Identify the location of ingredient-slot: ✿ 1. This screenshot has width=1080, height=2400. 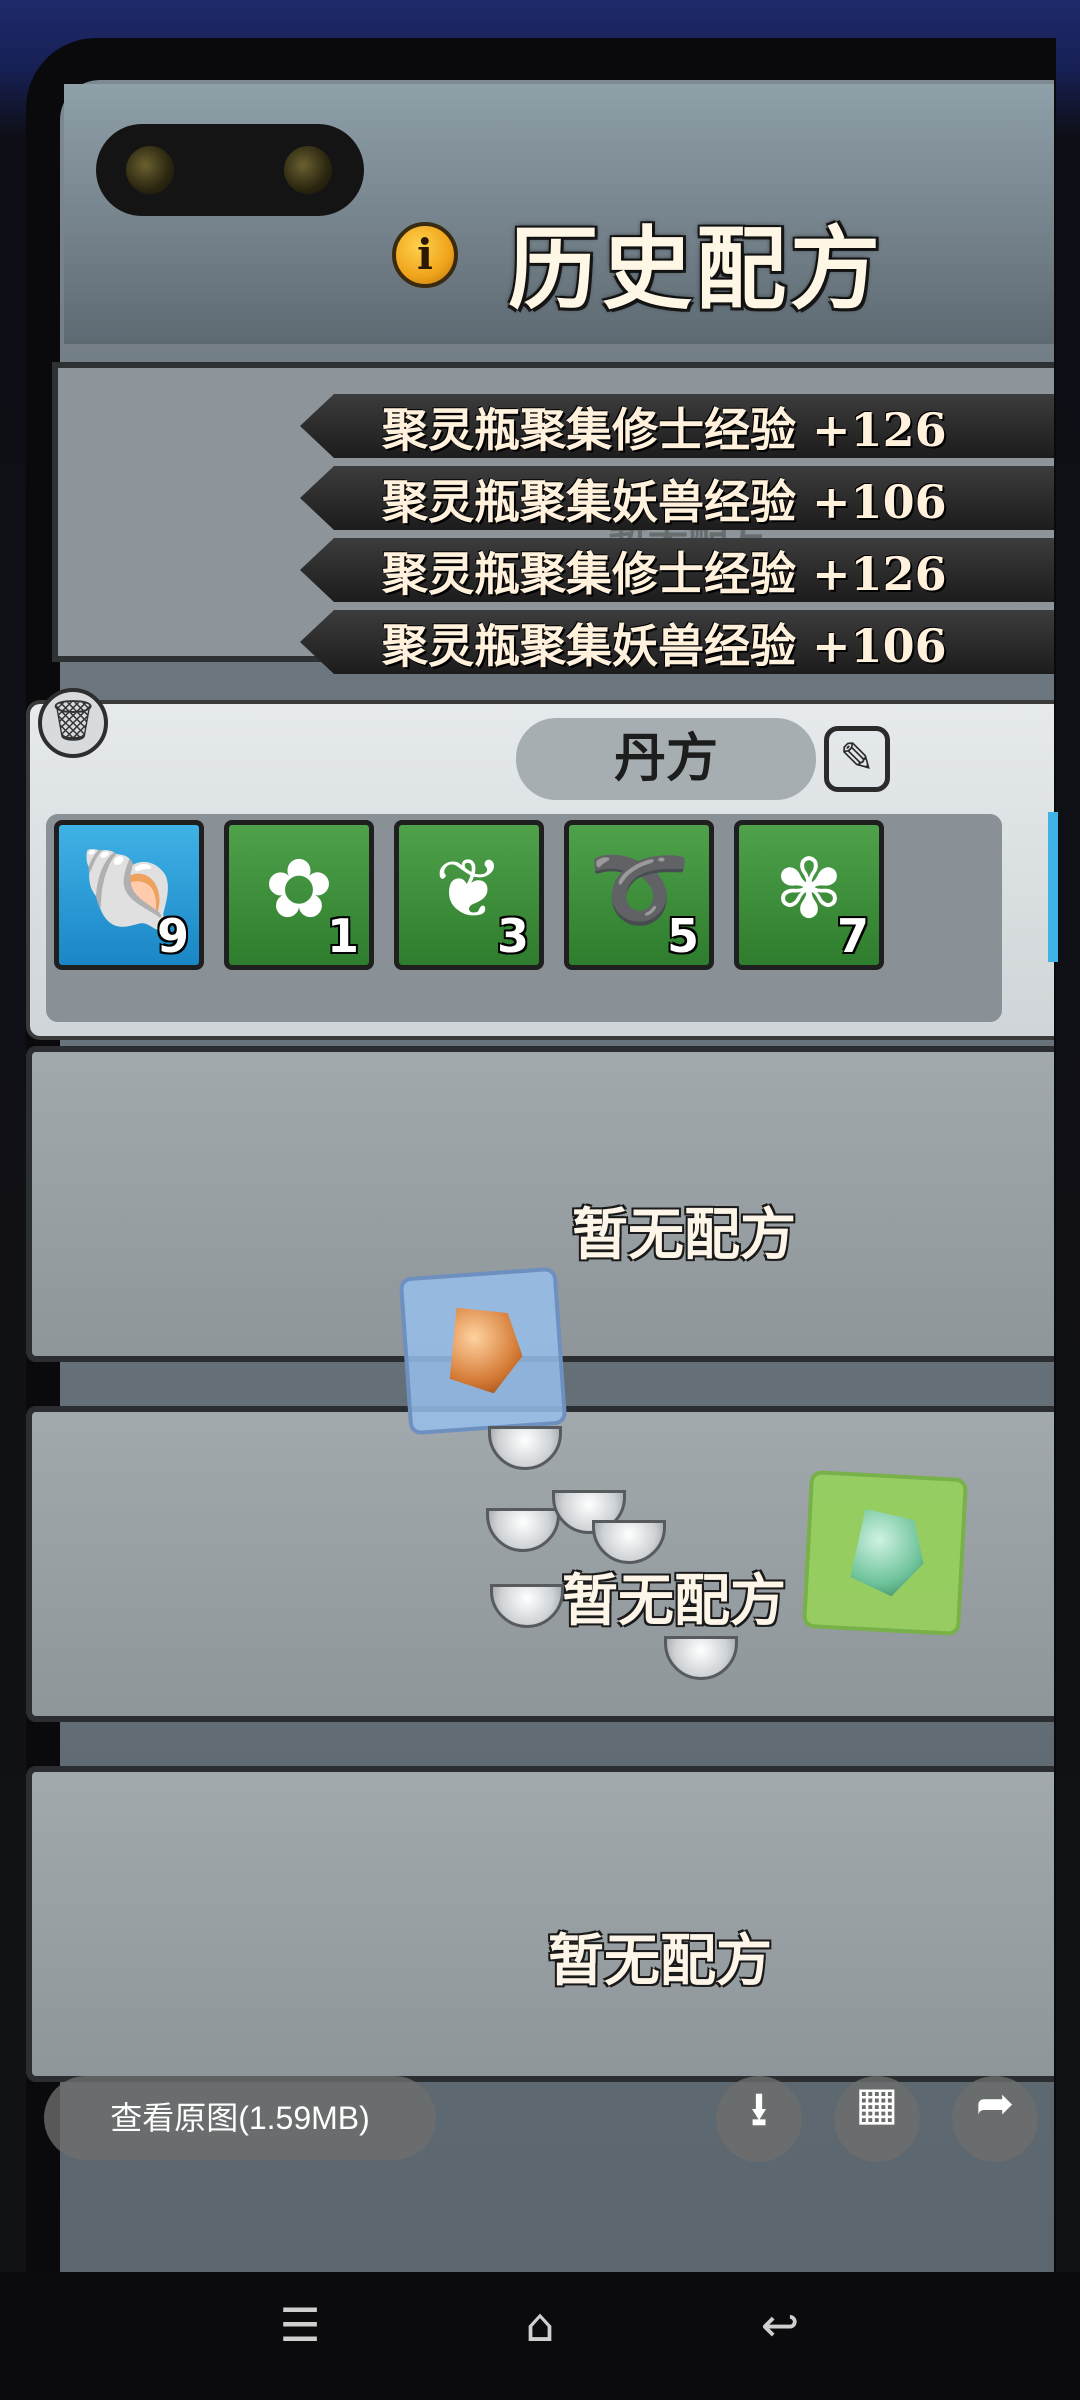
(299, 895).